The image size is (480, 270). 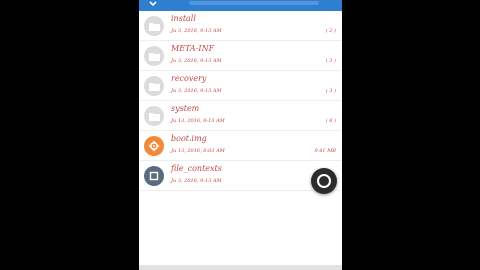 What do you see at coordinates (198, 151) in the screenshot?
I see `file-date: Ju 13, 2016, 8:03 AM` at bounding box center [198, 151].